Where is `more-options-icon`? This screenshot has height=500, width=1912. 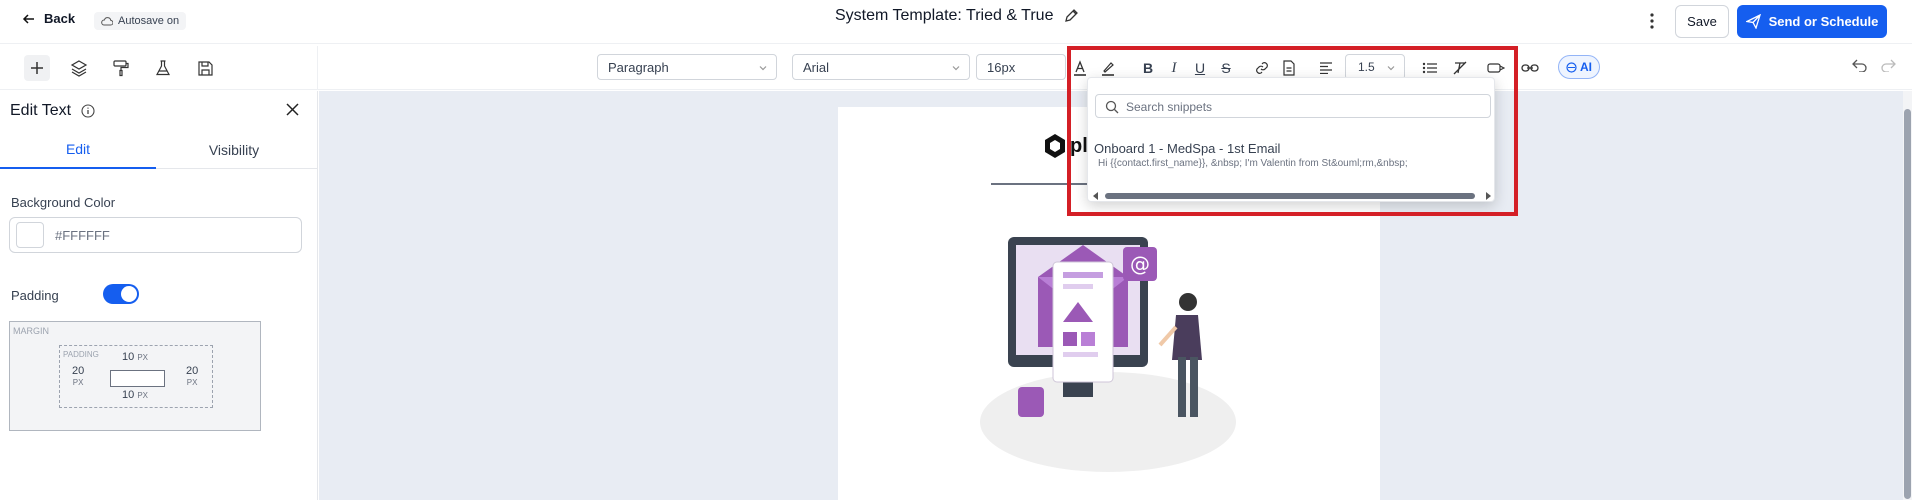
more-options-icon is located at coordinates (1652, 21).